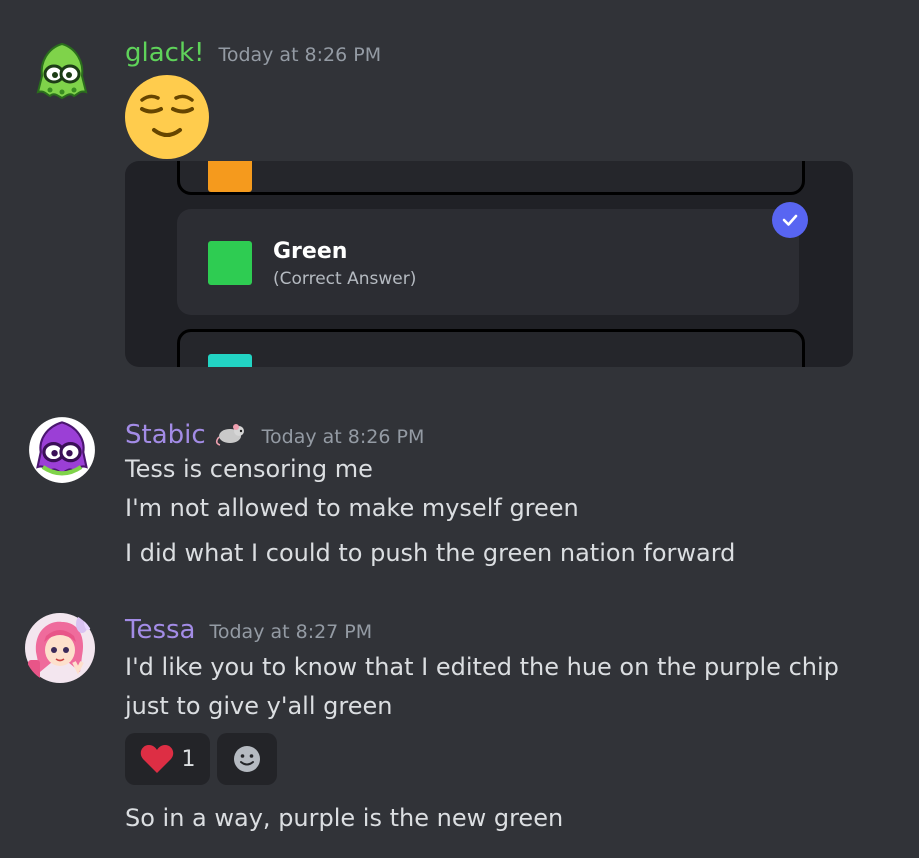  What do you see at coordinates (231, 434) in the screenshot?
I see `mouse-icon` at bounding box center [231, 434].